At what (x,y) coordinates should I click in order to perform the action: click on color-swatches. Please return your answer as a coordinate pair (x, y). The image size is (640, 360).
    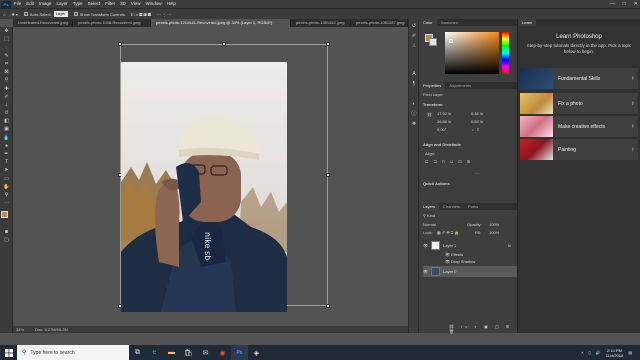
    Looking at the image, I should click on (6, 218).